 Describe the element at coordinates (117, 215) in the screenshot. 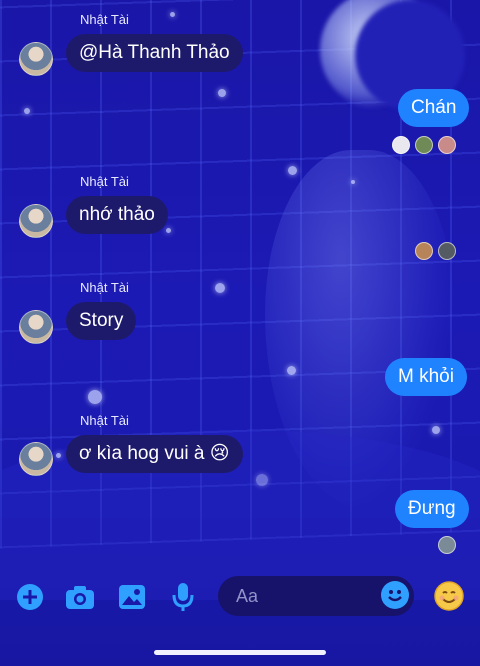

I see `incoming-message: nhớ thảo` at that location.